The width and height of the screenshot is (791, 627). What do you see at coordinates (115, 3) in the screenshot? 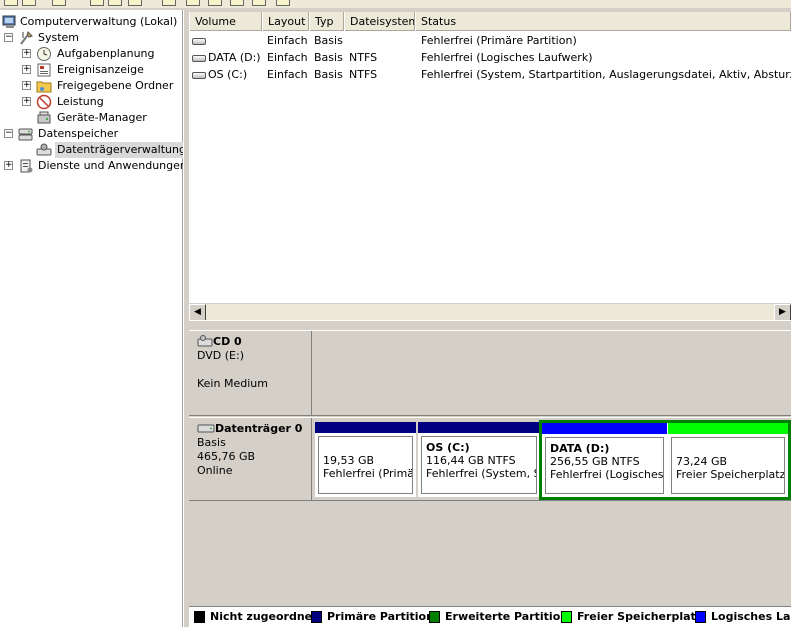
I see `console-icon` at bounding box center [115, 3].